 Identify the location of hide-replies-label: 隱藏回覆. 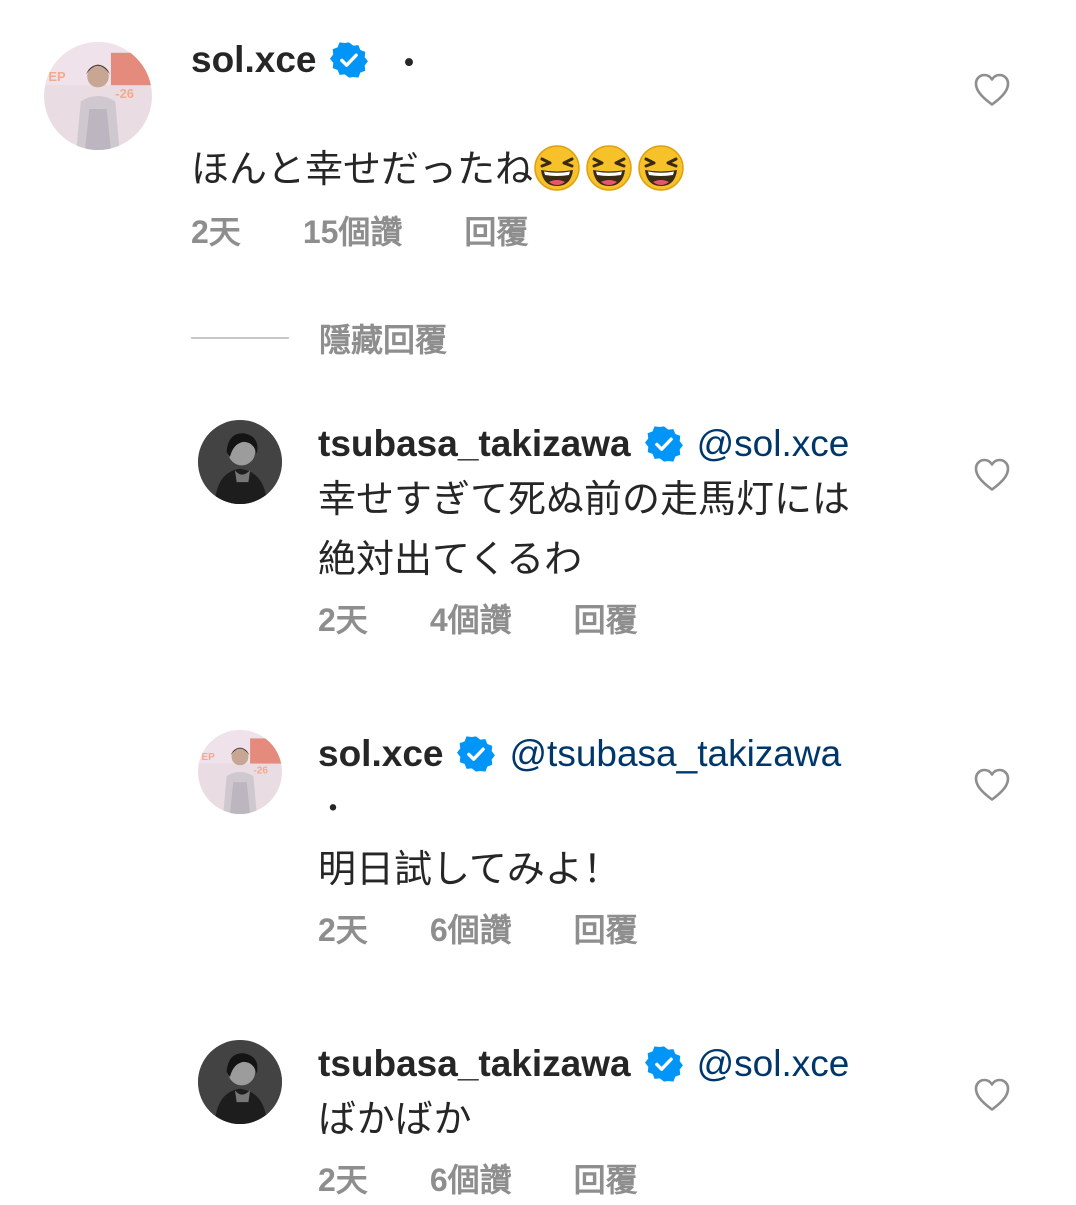
(383, 338).